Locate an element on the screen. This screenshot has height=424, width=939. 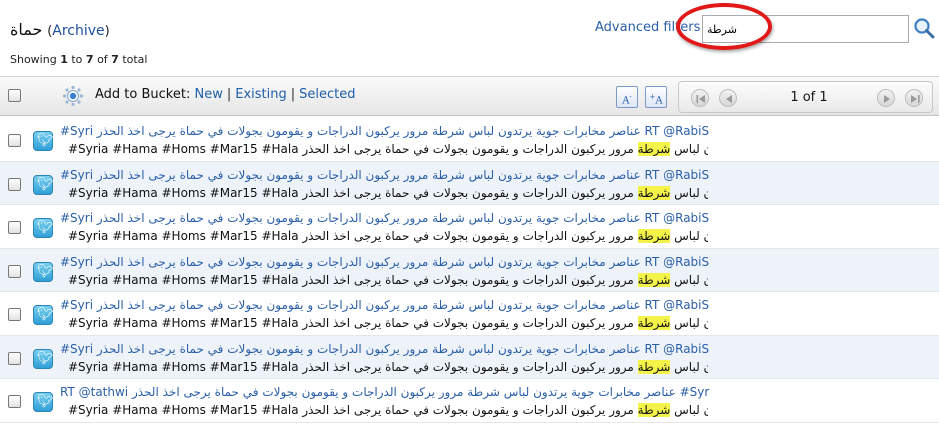
page-indicator: 1 of 1 is located at coordinates (809, 97).